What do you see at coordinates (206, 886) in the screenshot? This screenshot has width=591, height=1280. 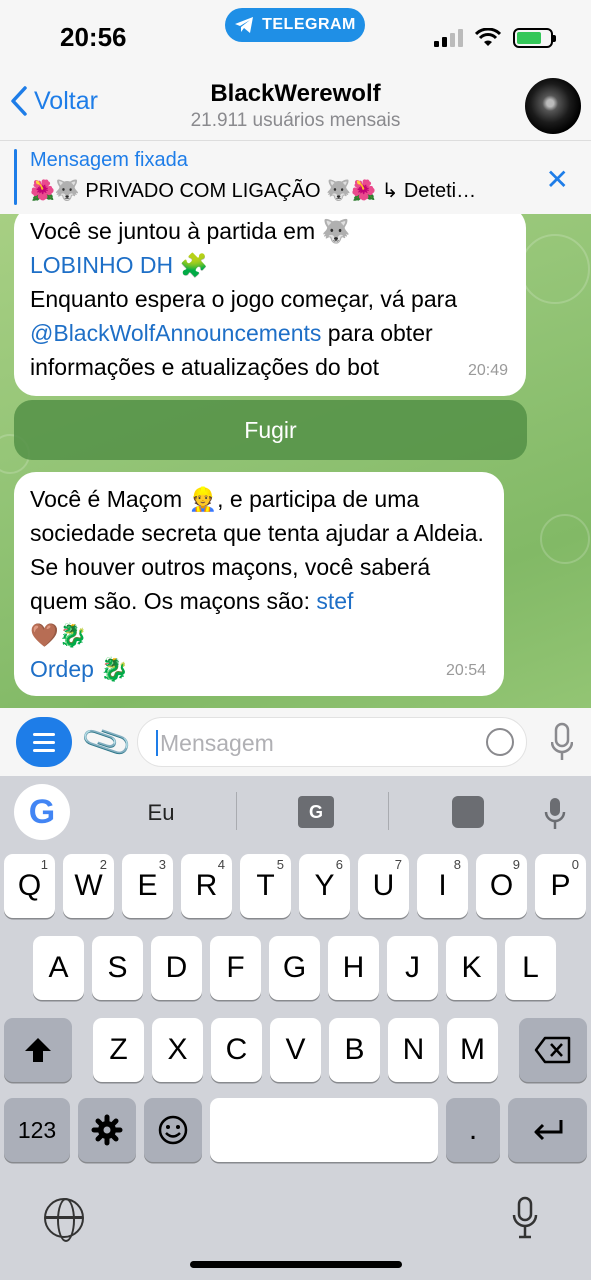 I see `key-r: 4R` at bounding box center [206, 886].